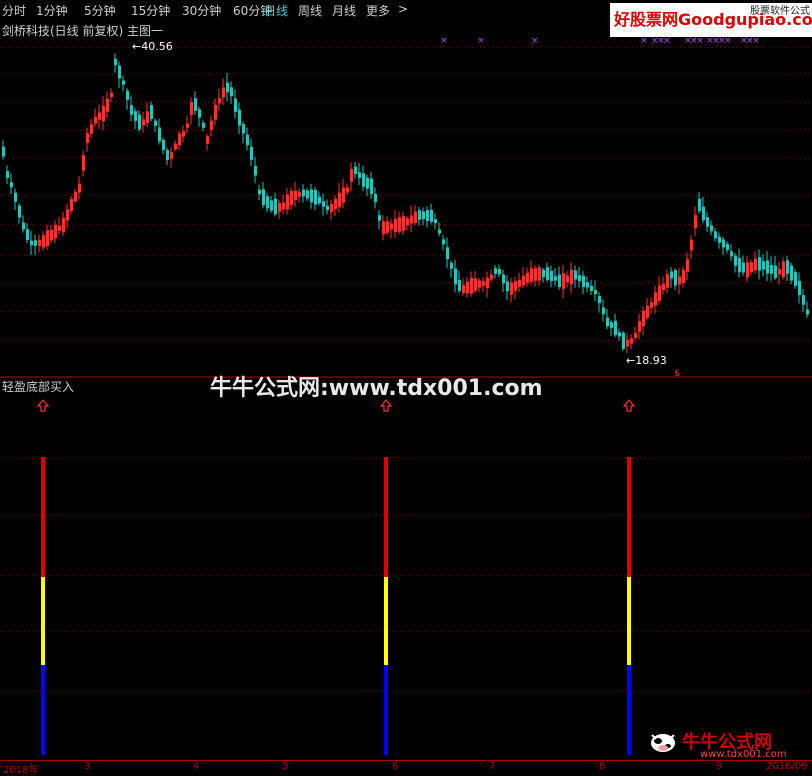 This screenshot has width=812, height=776. Describe the element at coordinates (492, 766) in the screenshot. I see `date-label: 7` at that location.